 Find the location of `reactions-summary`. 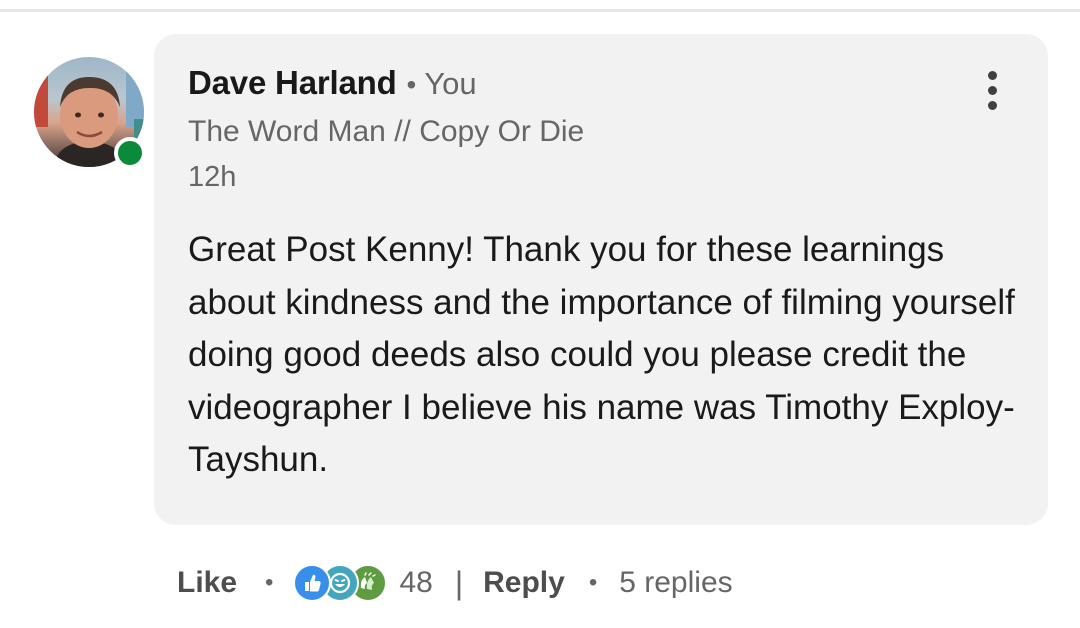

reactions-summary is located at coordinates (340, 583).